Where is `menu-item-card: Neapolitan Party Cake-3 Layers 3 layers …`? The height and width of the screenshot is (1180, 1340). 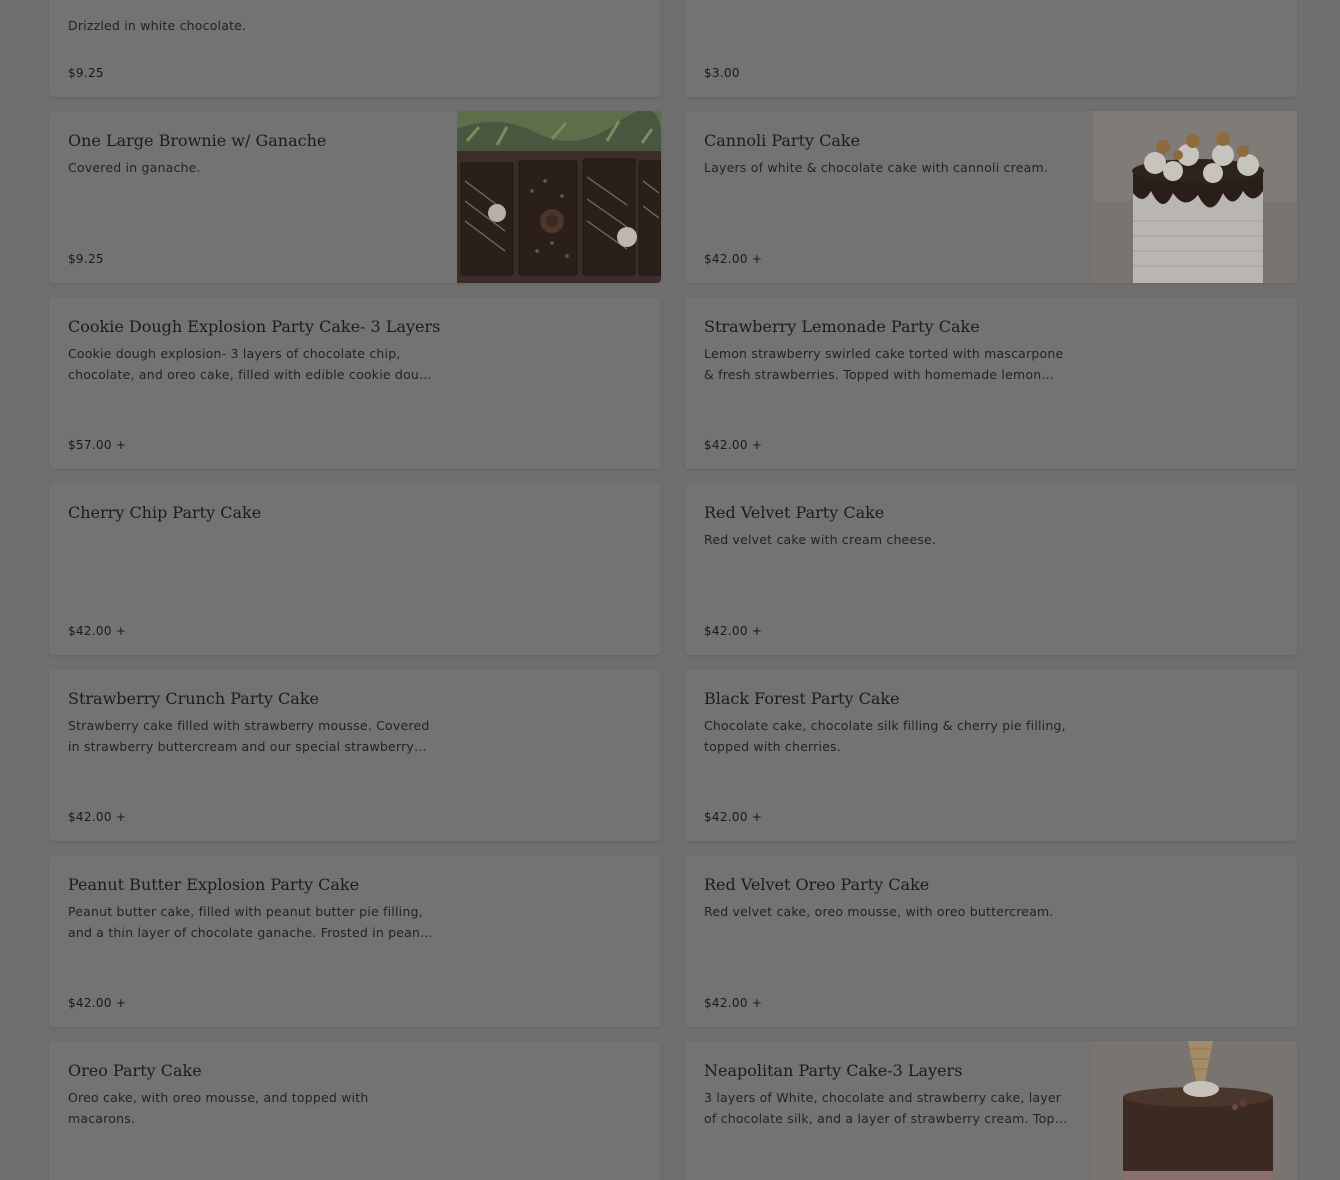
menu-item-card: Neapolitan Party Cake-3 Layers 3 layers … is located at coordinates (991, 1110).